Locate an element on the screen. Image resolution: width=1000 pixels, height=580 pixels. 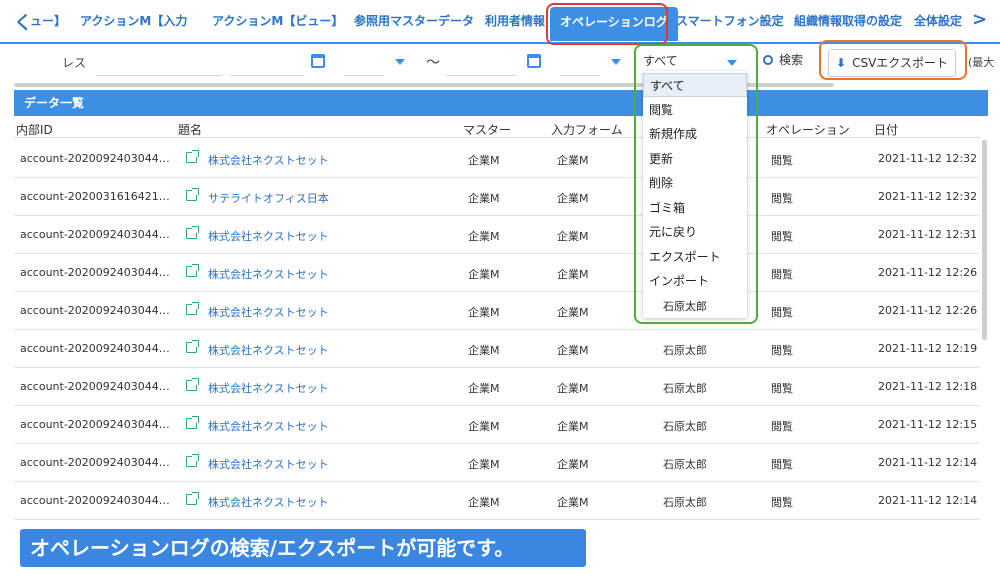
caption-banner: オペレーションログの検索/エクスポートが可能です。 is located at coordinates (303, 548).